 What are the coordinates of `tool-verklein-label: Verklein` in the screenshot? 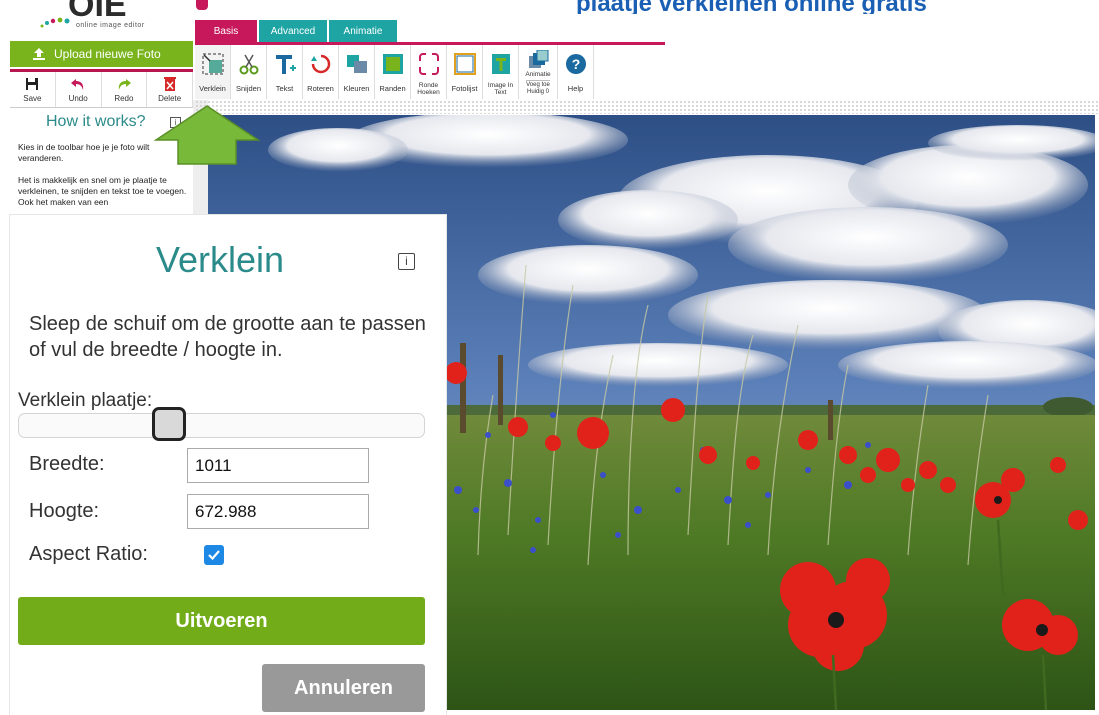 It's located at (212, 88).